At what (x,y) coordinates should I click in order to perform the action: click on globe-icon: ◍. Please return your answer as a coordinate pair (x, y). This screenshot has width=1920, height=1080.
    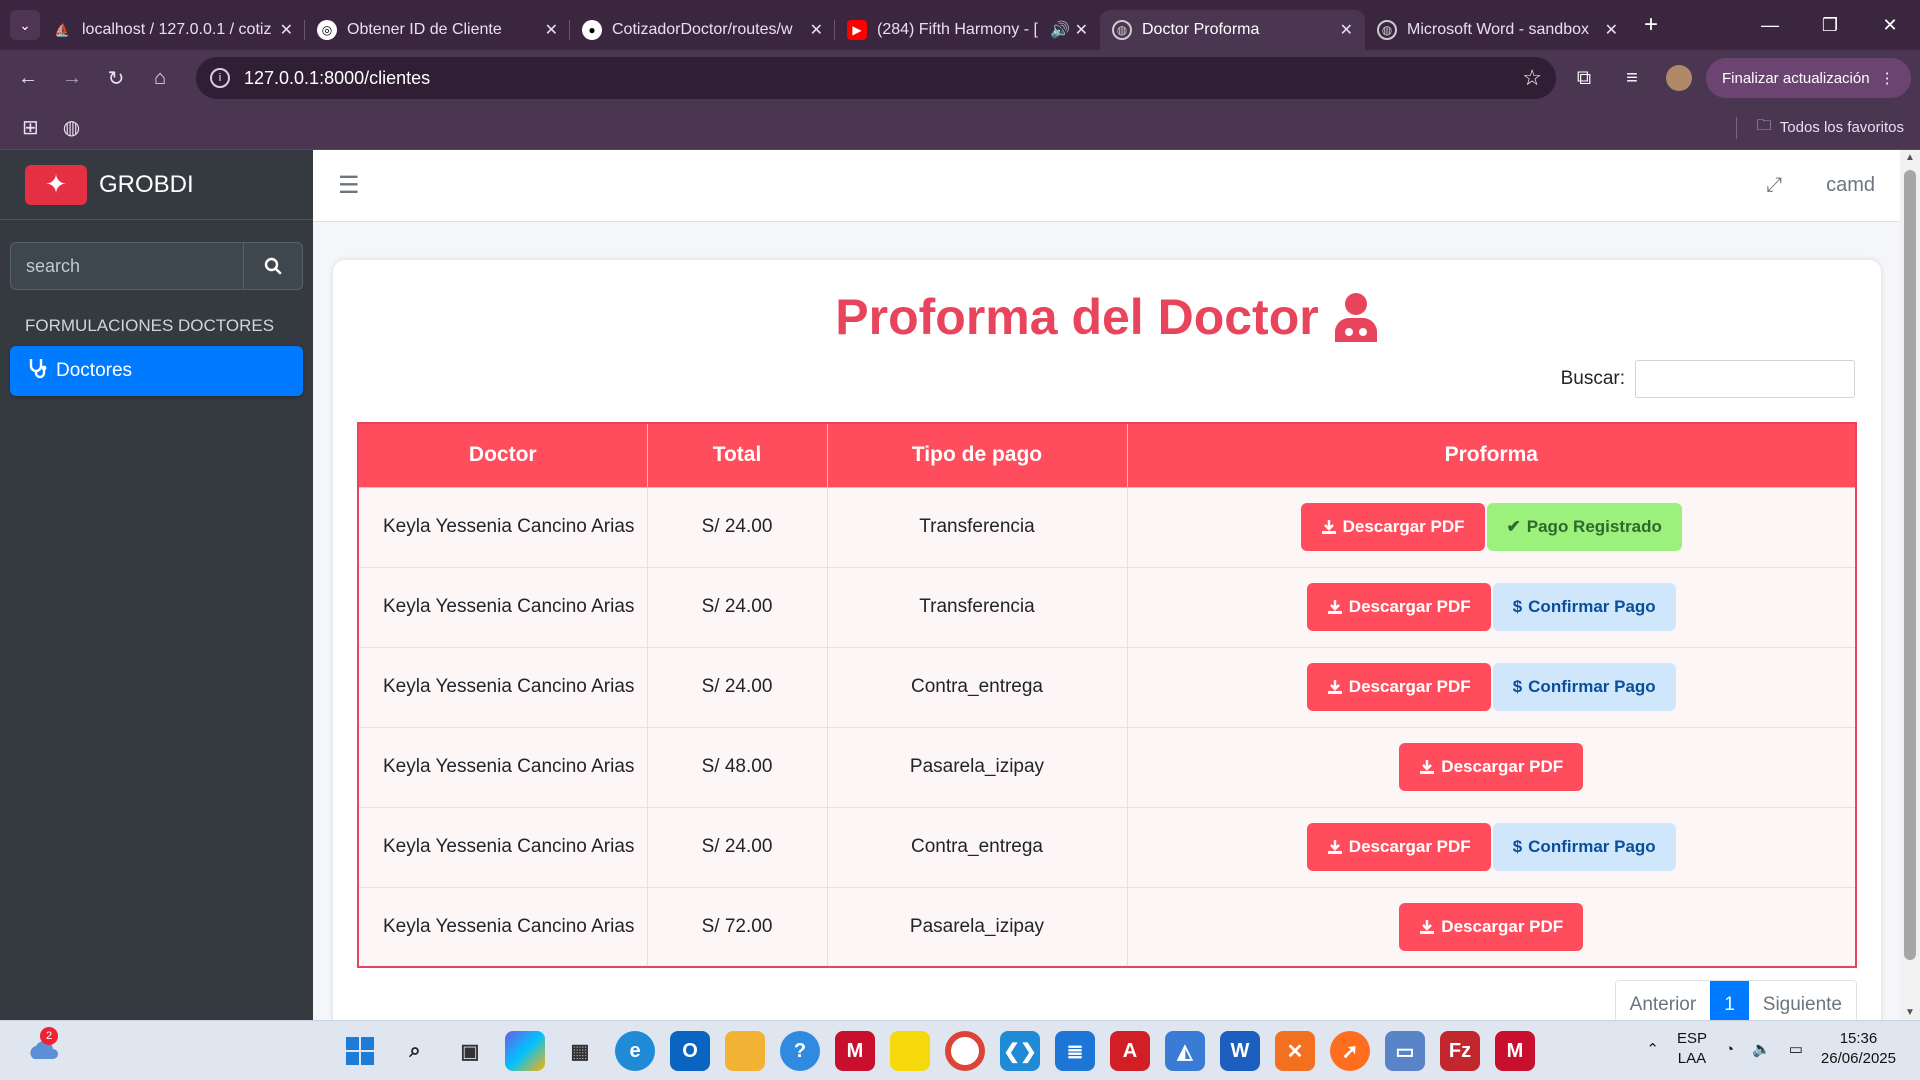
    Looking at the image, I should click on (71, 127).